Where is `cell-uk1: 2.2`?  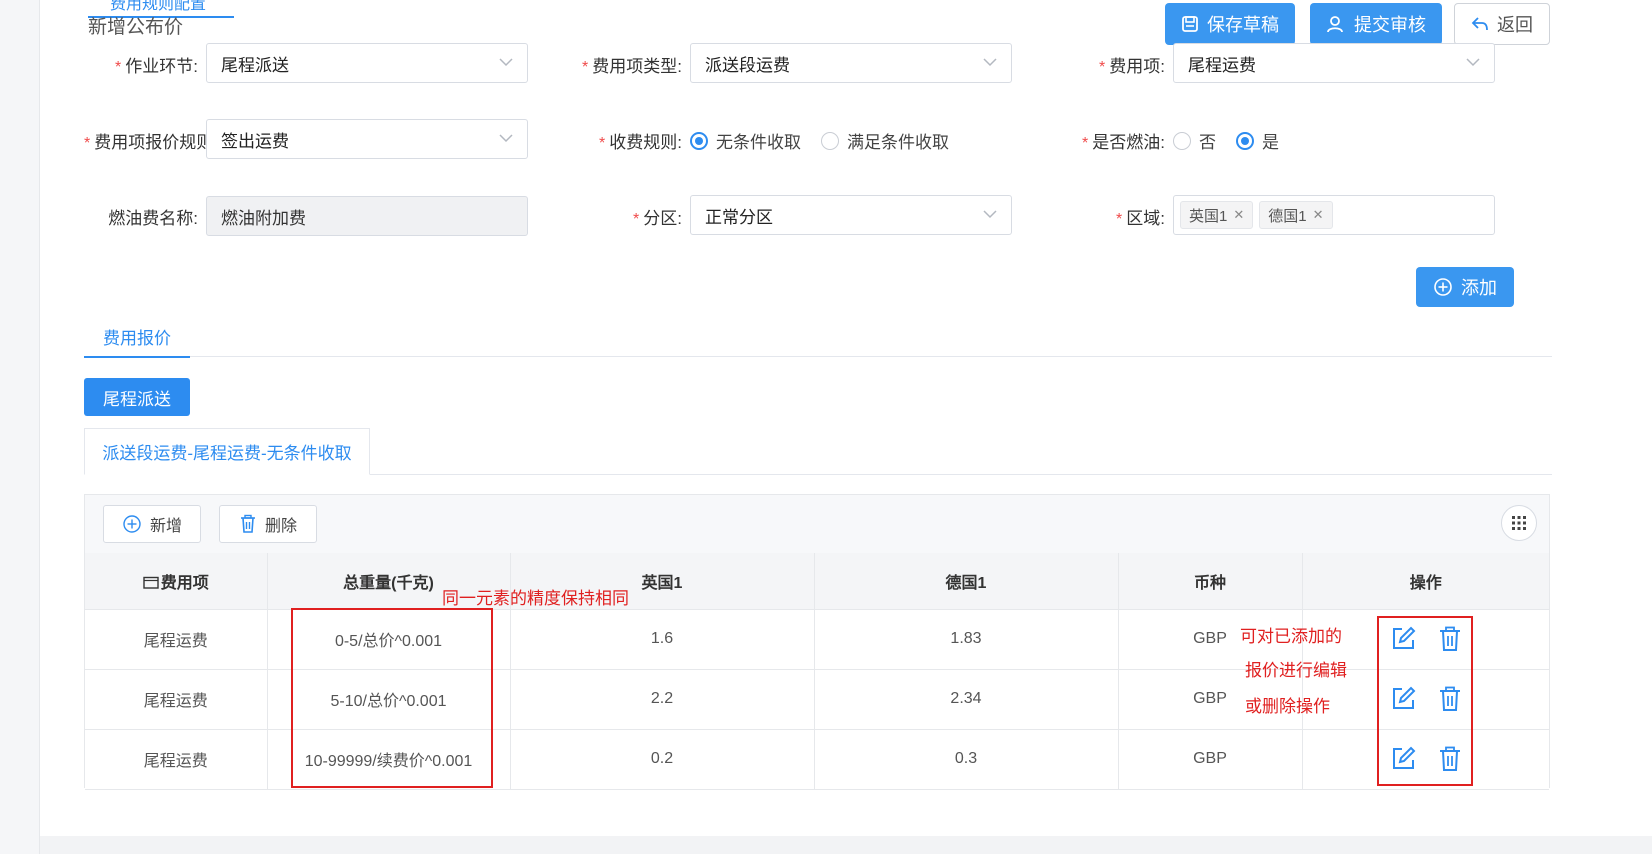
cell-uk1: 2.2 is located at coordinates (662, 699).